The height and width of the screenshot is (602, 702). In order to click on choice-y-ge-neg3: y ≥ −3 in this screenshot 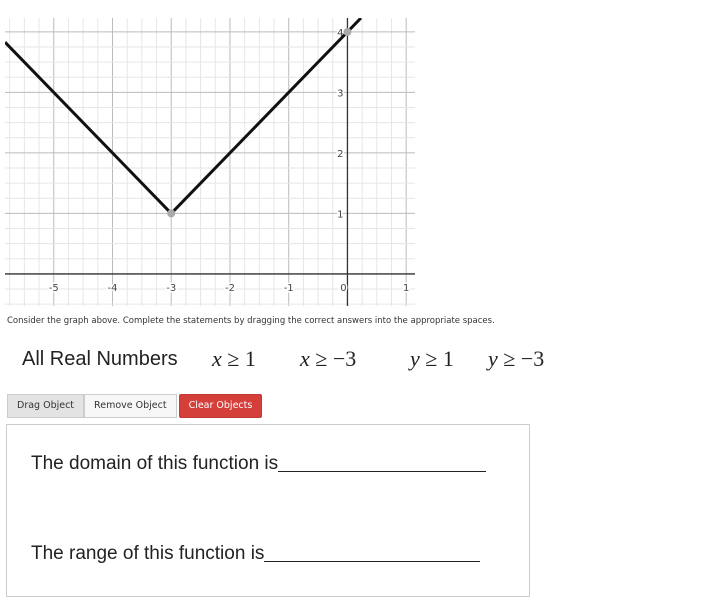, I will do `click(516, 359)`.